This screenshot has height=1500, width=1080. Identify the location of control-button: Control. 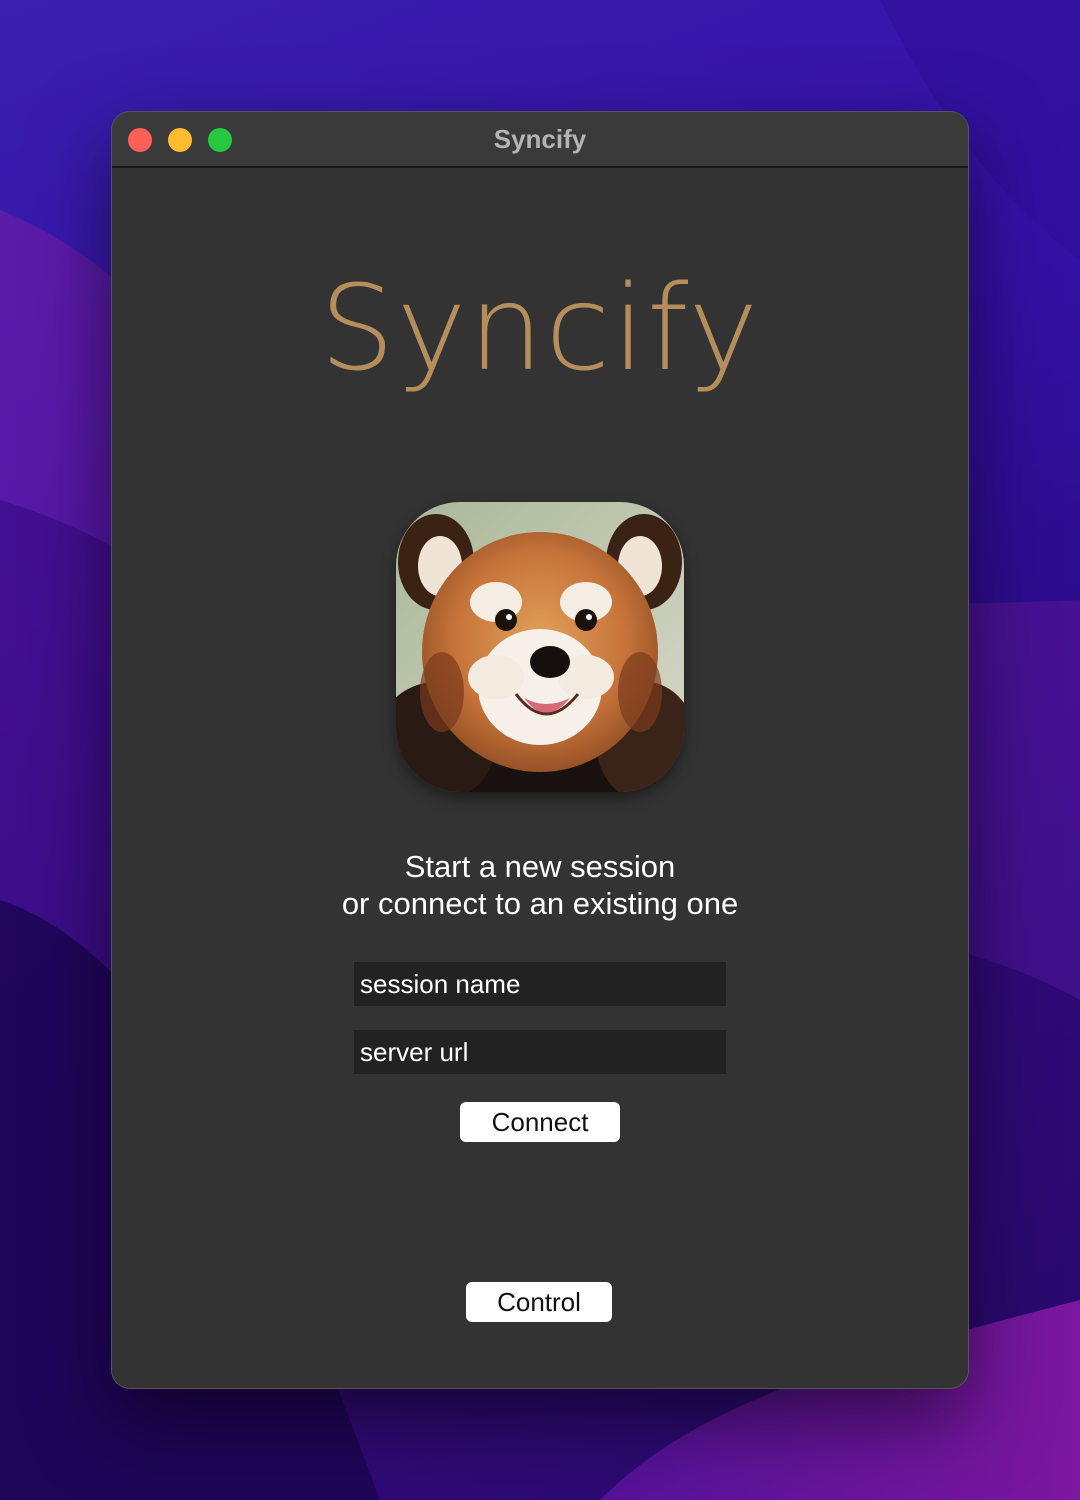
(539, 1302).